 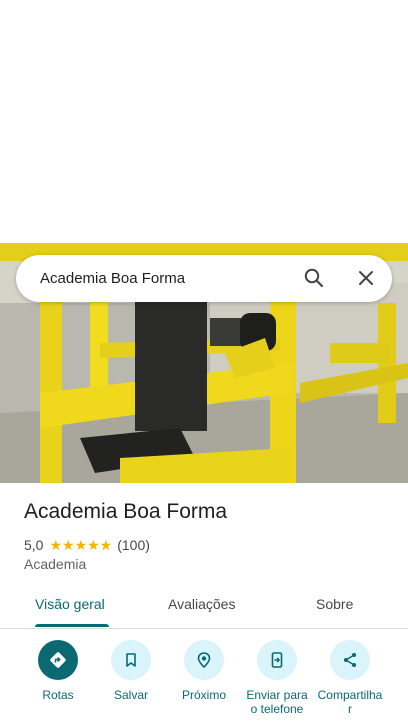 What do you see at coordinates (34, 545) in the screenshot?
I see `rating-value: 5,0` at bounding box center [34, 545].